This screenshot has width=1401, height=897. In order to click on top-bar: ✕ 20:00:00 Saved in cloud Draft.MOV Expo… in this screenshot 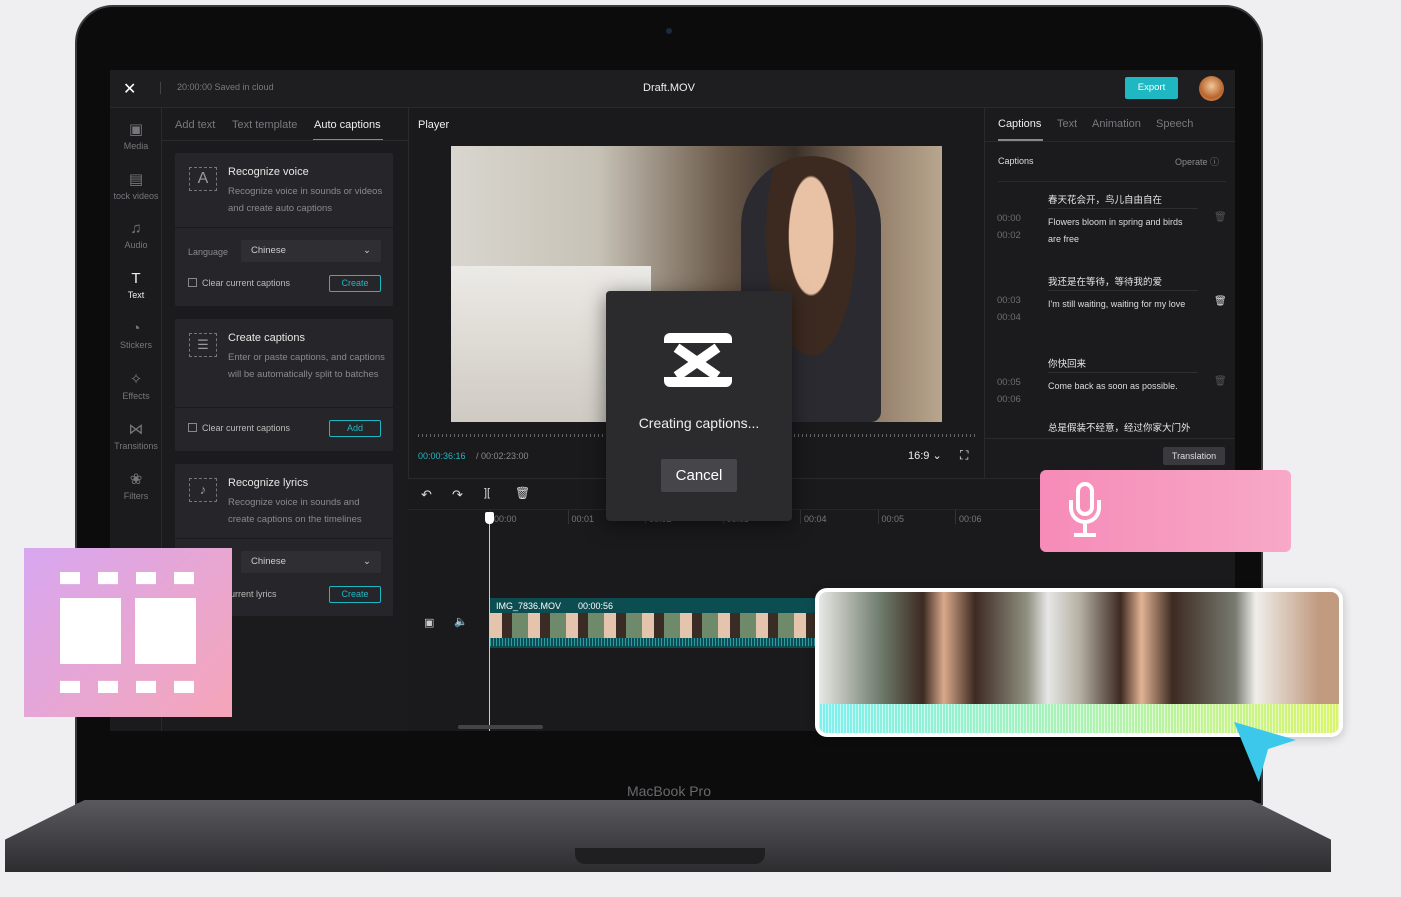, I will do `click(672, 89)`.